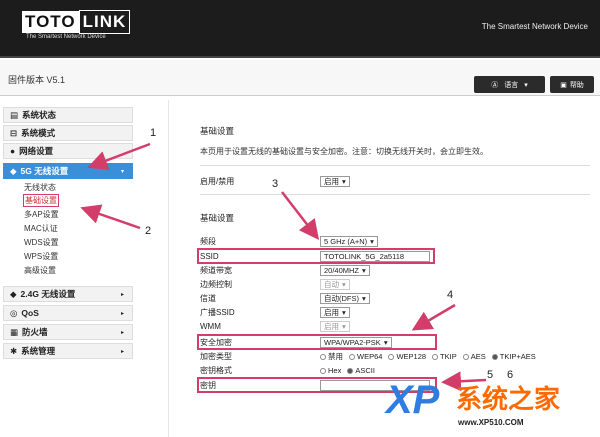  I want to click on annotation-number: 1, so click(153, 133).